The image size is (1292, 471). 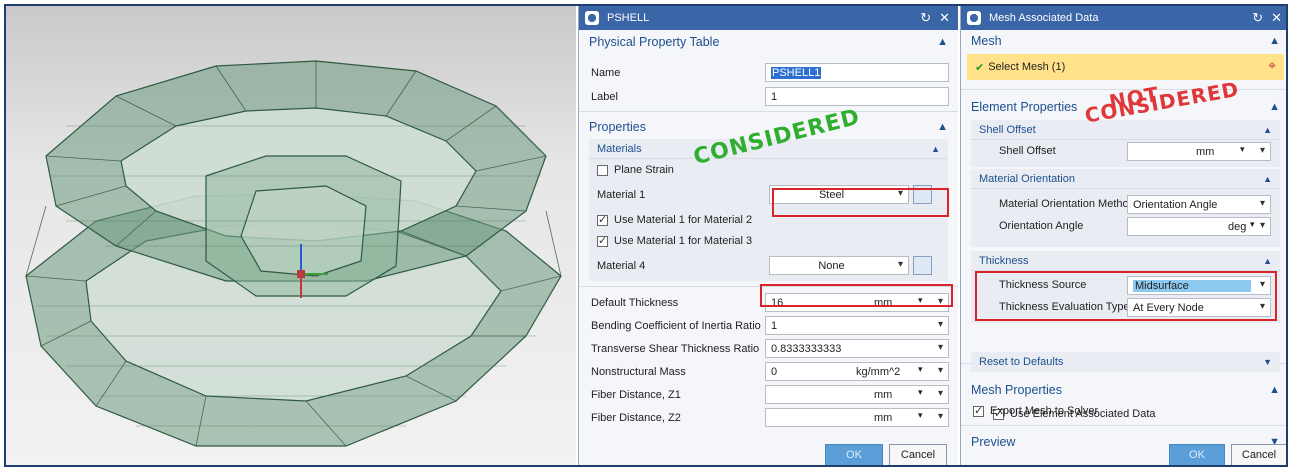 What do you see at coordinates (857, 394) in the screenshot?
I see `fiber-z1-field: mm ▾` at bounding box center [857, 394].